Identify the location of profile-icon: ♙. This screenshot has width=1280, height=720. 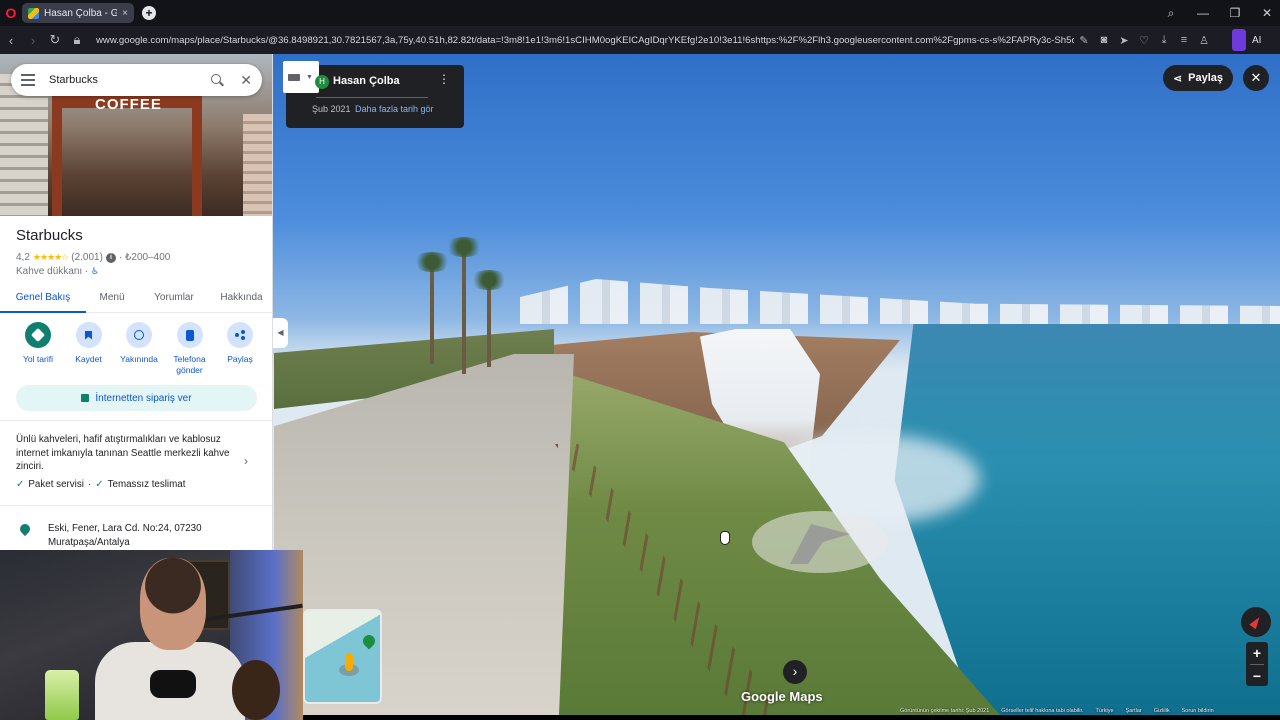
(1204, 40).